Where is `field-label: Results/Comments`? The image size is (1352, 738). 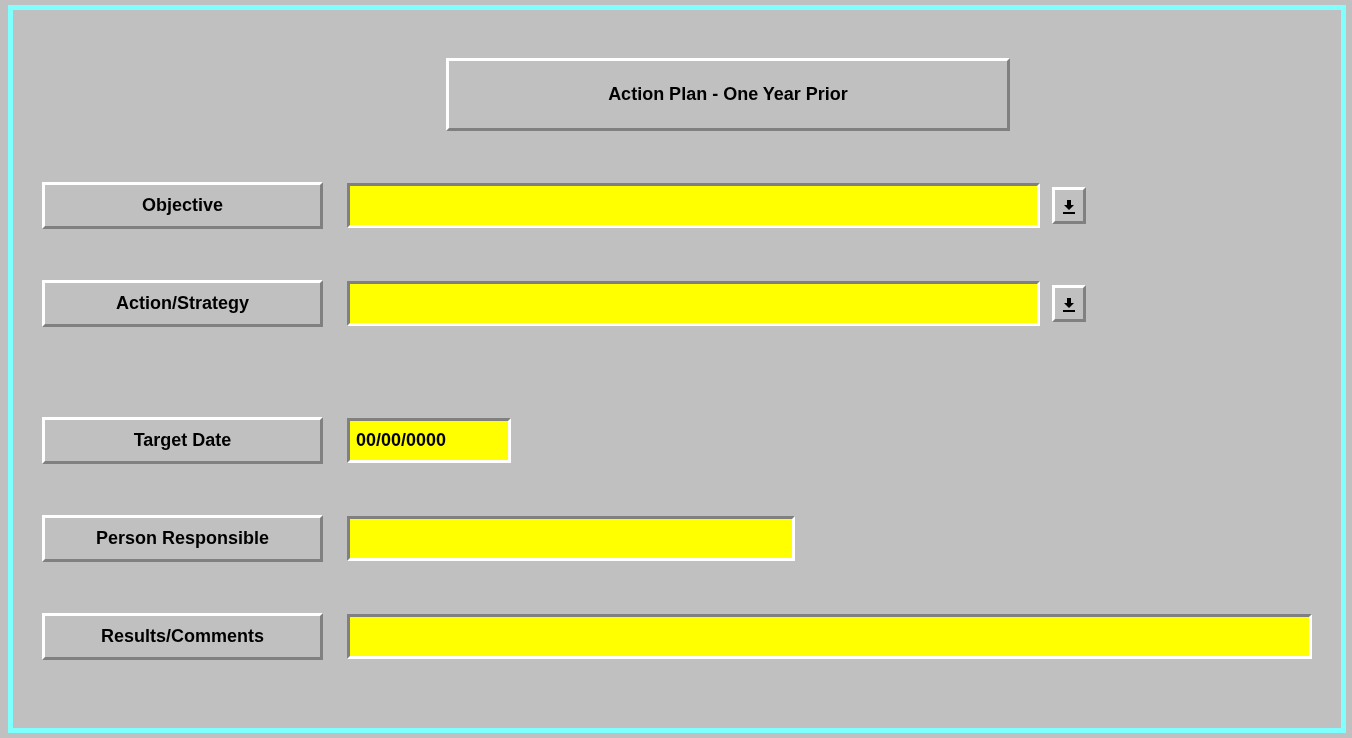 field-label: Results/Comments is located at coordinates (182, 636).